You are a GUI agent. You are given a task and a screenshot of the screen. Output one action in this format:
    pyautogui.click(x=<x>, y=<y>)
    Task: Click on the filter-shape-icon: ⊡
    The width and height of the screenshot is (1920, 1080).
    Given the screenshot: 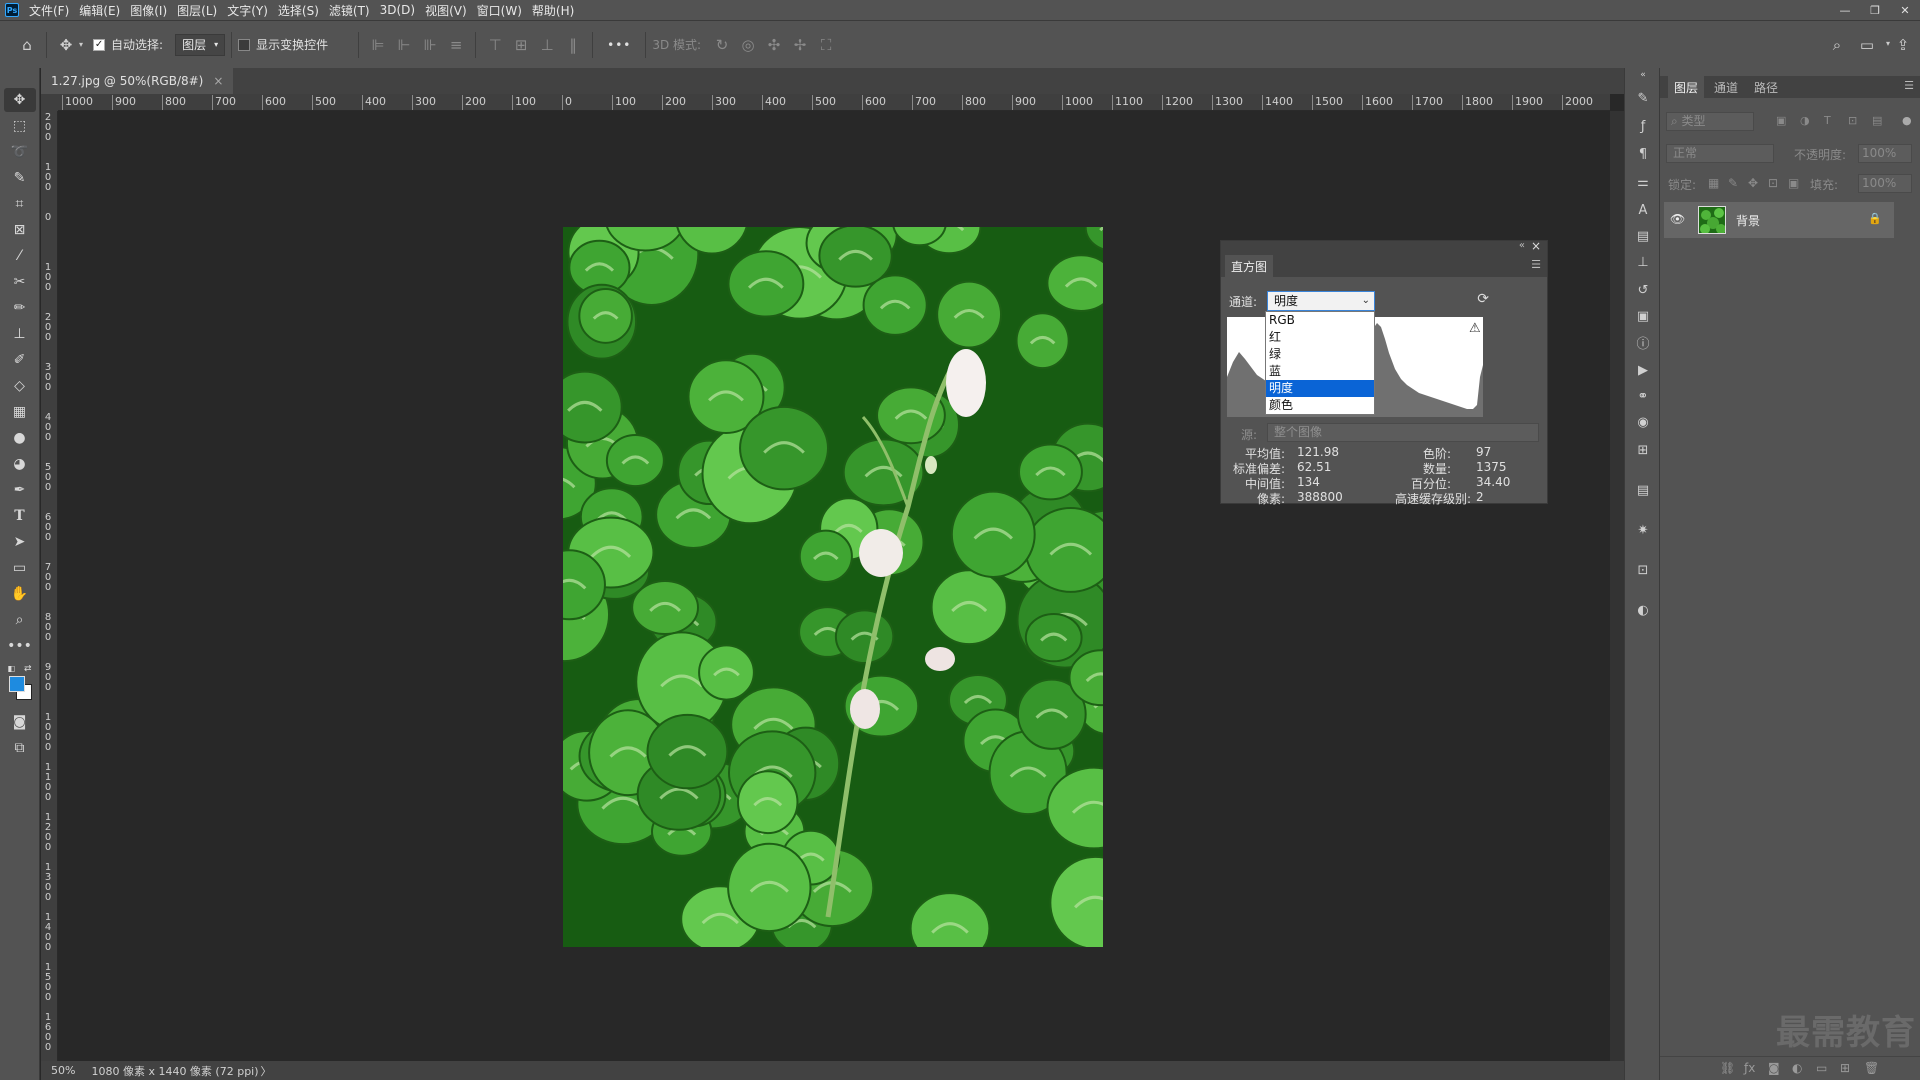 What is the action you would take?
    pyautogui.click(x=1852, y=120)
    